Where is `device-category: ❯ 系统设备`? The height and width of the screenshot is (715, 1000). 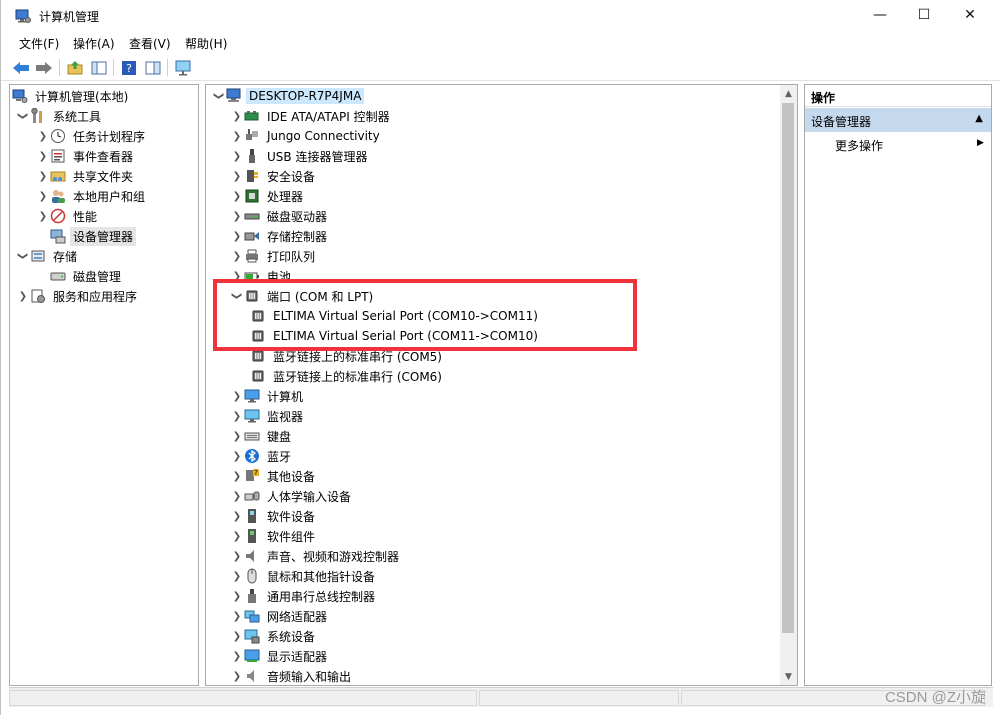
device-category: ❯ 系统设备 is located at coordinates (274, 636).